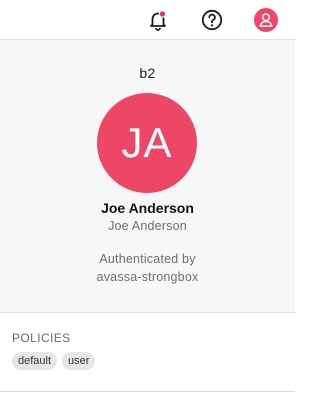 This screenshot has height=400, width=320. I want to click on policy-chip-default: default, so click(35, 361).